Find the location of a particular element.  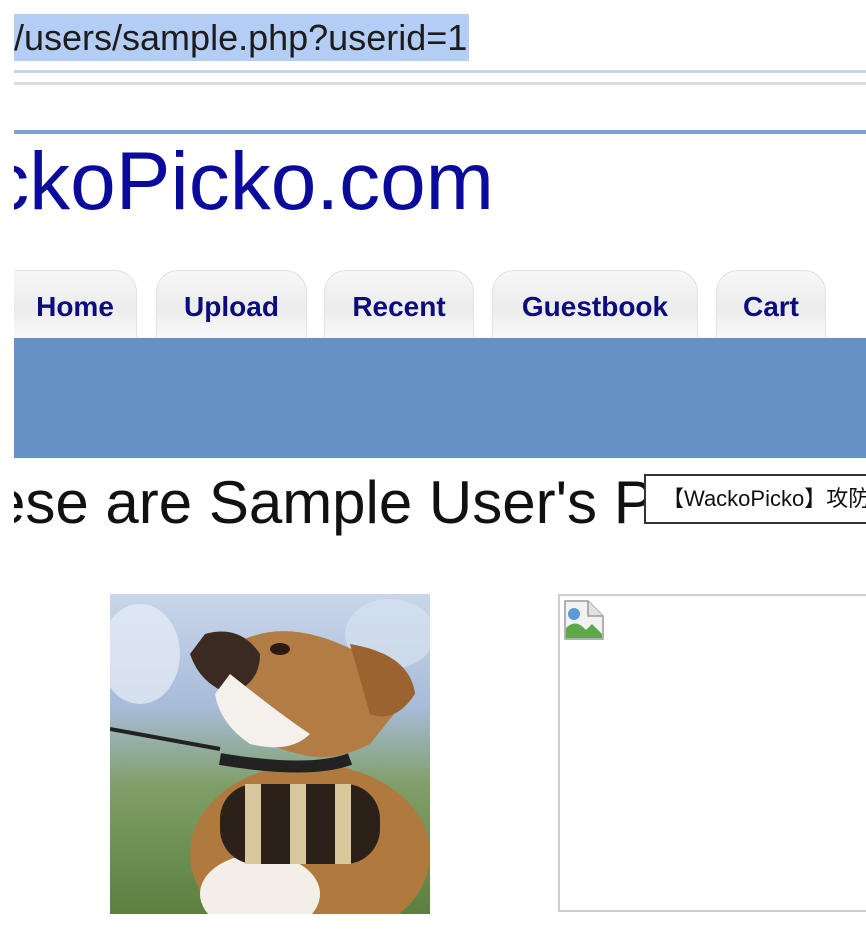

broken-image-icon is located at coordinates (584, 620).